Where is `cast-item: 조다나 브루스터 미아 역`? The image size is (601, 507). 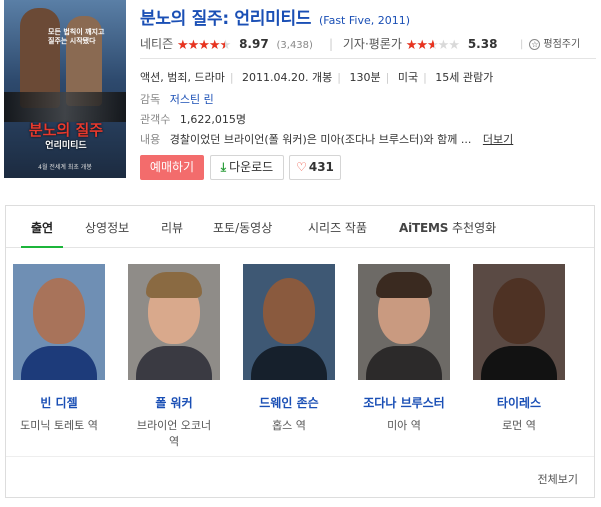
cast-item: 조다나 브루스터 미아 역 is located at coordinates (404, 349).